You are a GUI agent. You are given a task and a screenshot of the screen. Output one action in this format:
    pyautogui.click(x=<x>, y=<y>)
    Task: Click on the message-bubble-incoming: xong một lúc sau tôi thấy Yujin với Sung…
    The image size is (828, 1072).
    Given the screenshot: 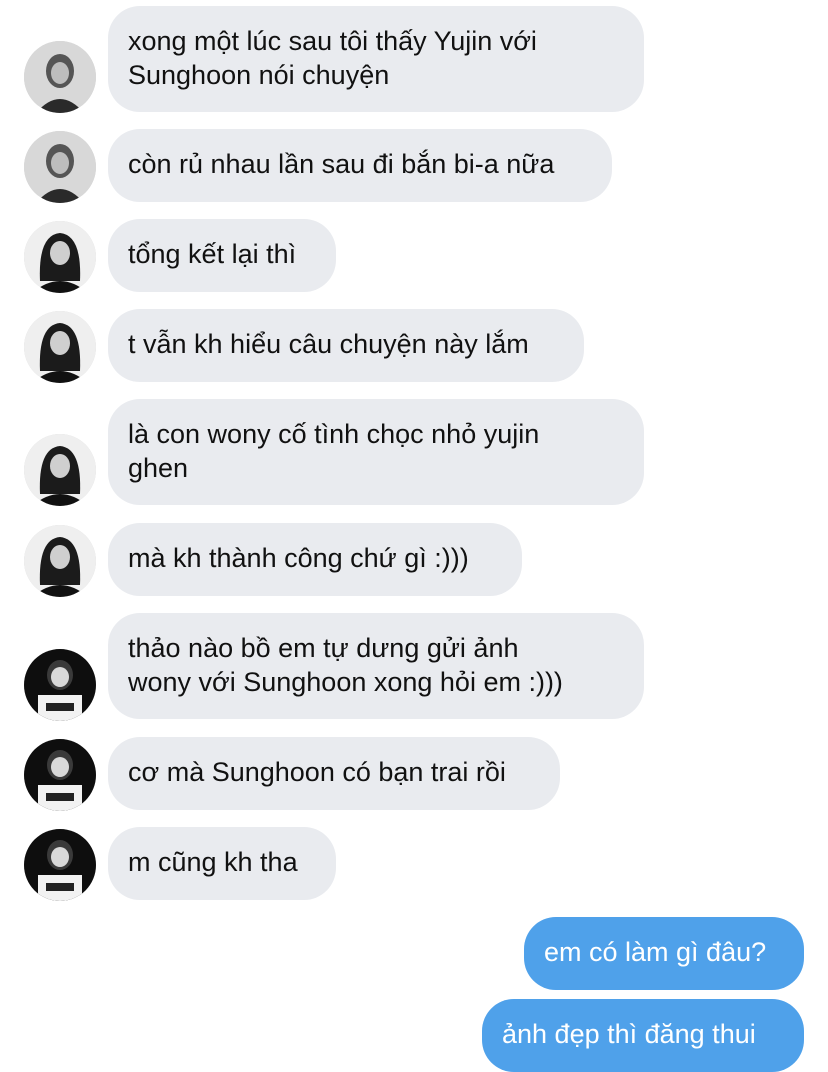 What is the action you would take?
    pyautogui.click(x=376, y=59)
    